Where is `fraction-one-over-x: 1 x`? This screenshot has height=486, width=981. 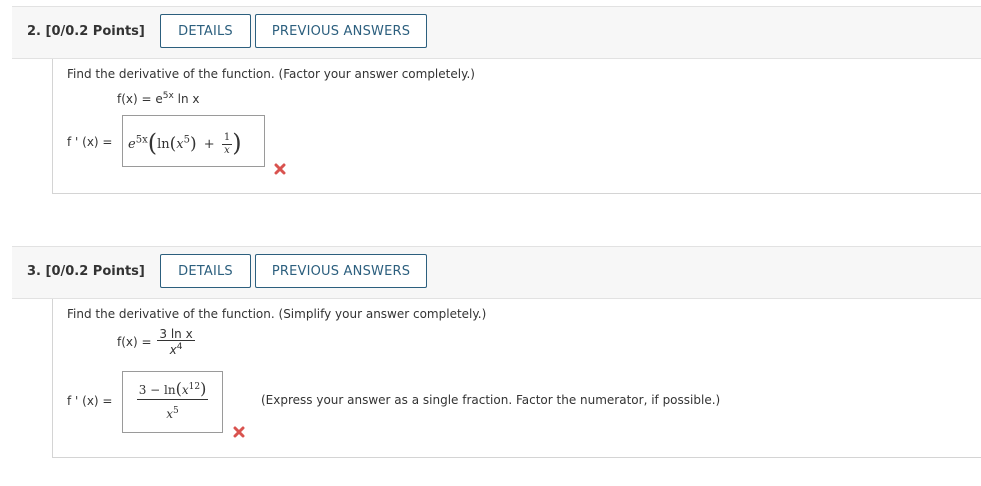
fraction-one-over-x: 1 x is located at coordinates (227, 144).